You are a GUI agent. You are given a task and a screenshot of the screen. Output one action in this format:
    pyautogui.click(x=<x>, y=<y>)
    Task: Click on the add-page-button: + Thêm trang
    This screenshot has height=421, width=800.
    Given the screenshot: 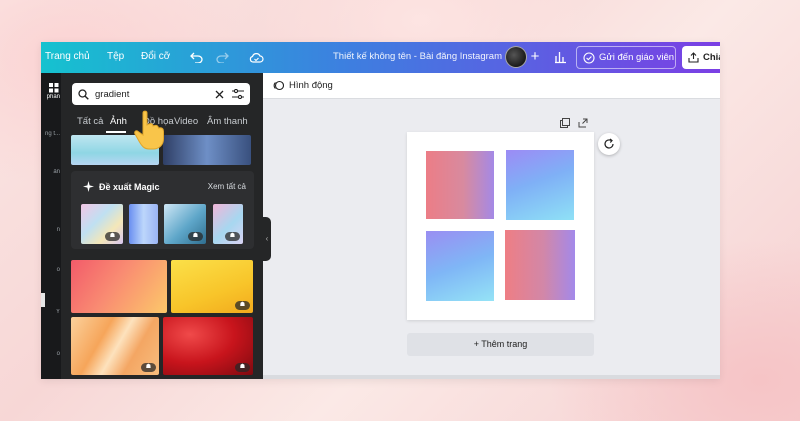 What is the action you would take?
    pyautogui.click(x=500, y=344)
    